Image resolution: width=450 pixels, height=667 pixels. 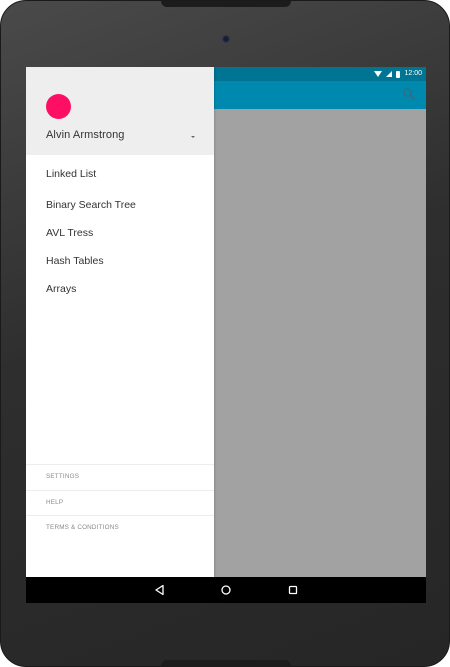 I want to click on device-bottom-edge, so click(x=226, y=663).